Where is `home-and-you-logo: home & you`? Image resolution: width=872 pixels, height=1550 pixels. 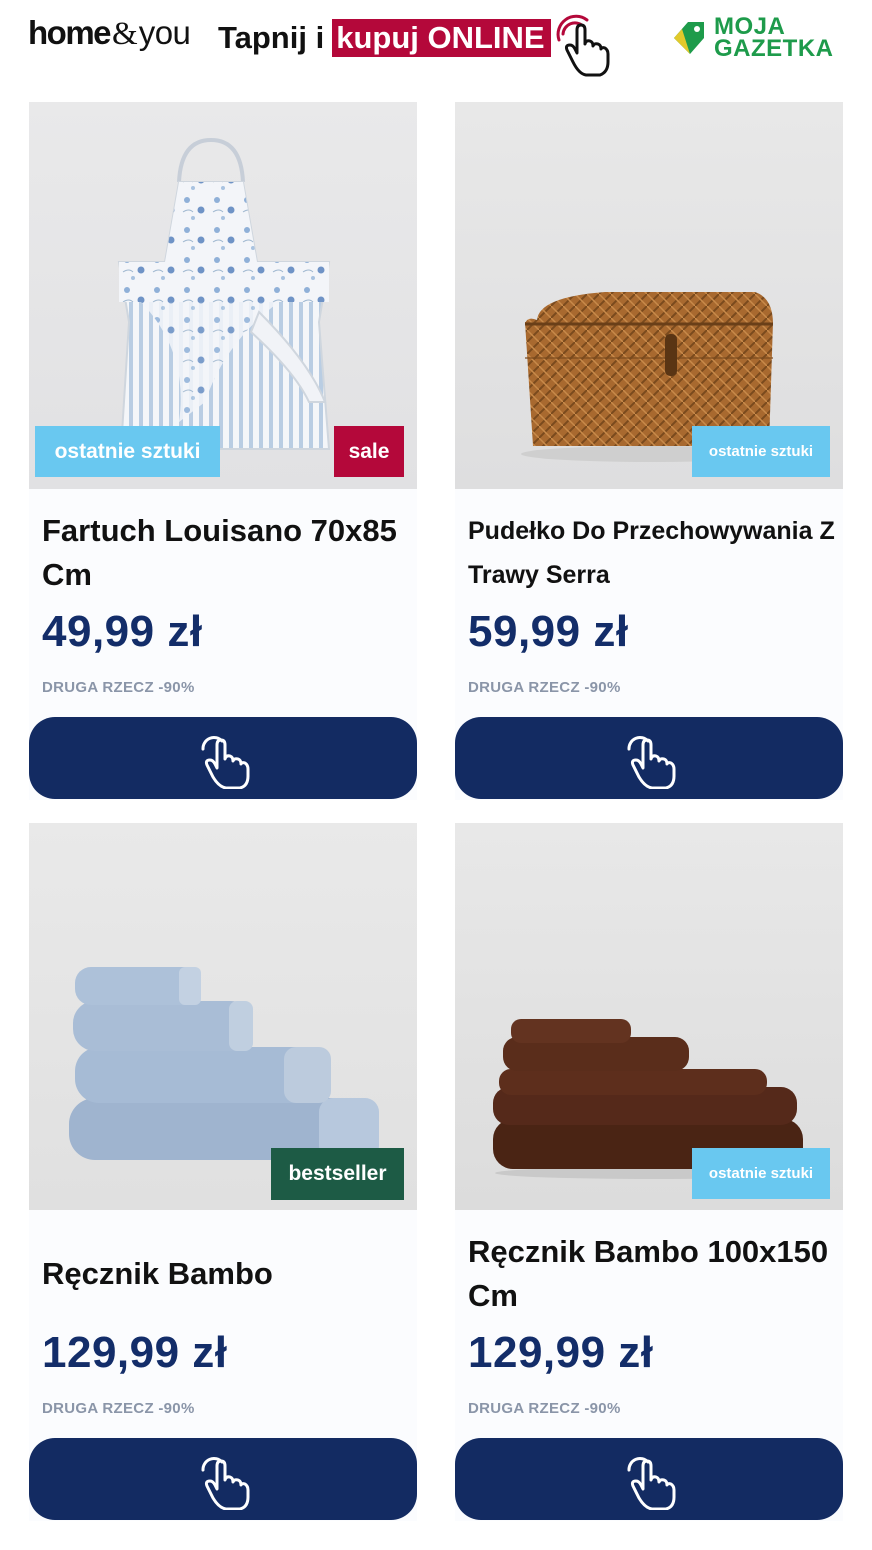
home-and-you-logo: home & you is located at coordinates (109, 34).